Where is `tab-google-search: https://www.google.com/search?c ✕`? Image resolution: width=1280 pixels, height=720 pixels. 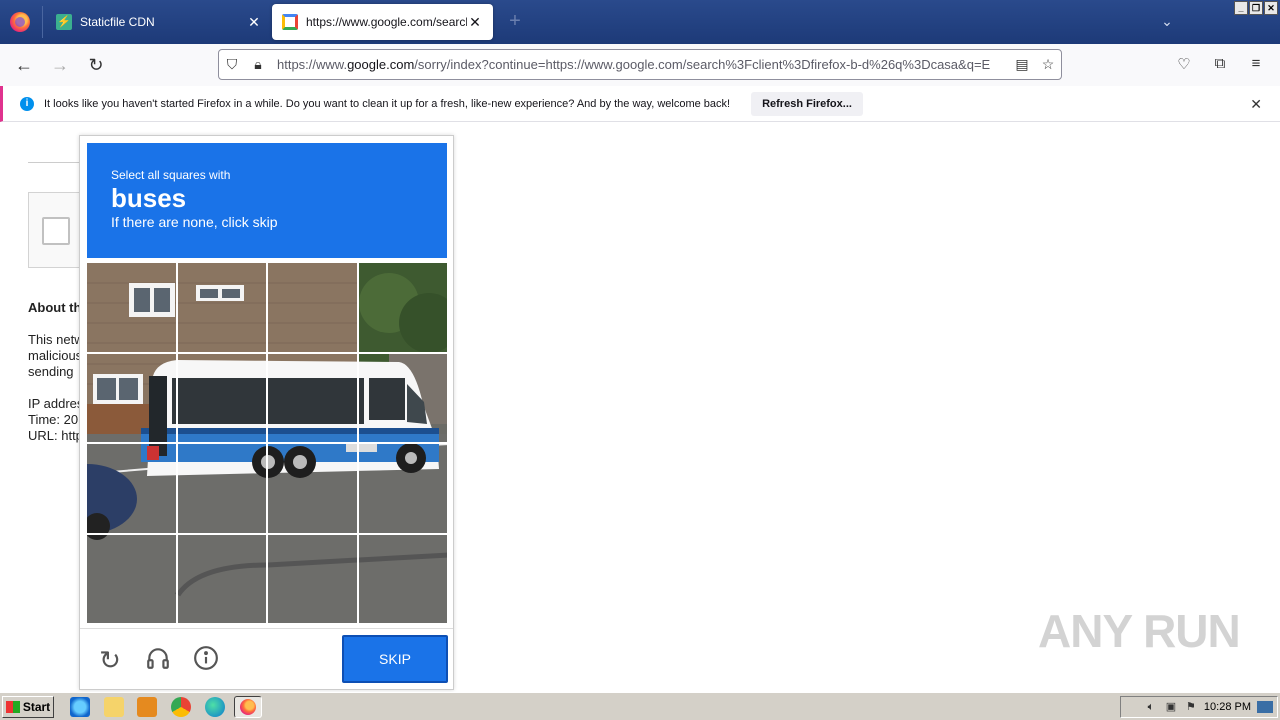
tab-google-search: https://www.google.com/search?c ✕ is located at coordinates (382, 22).